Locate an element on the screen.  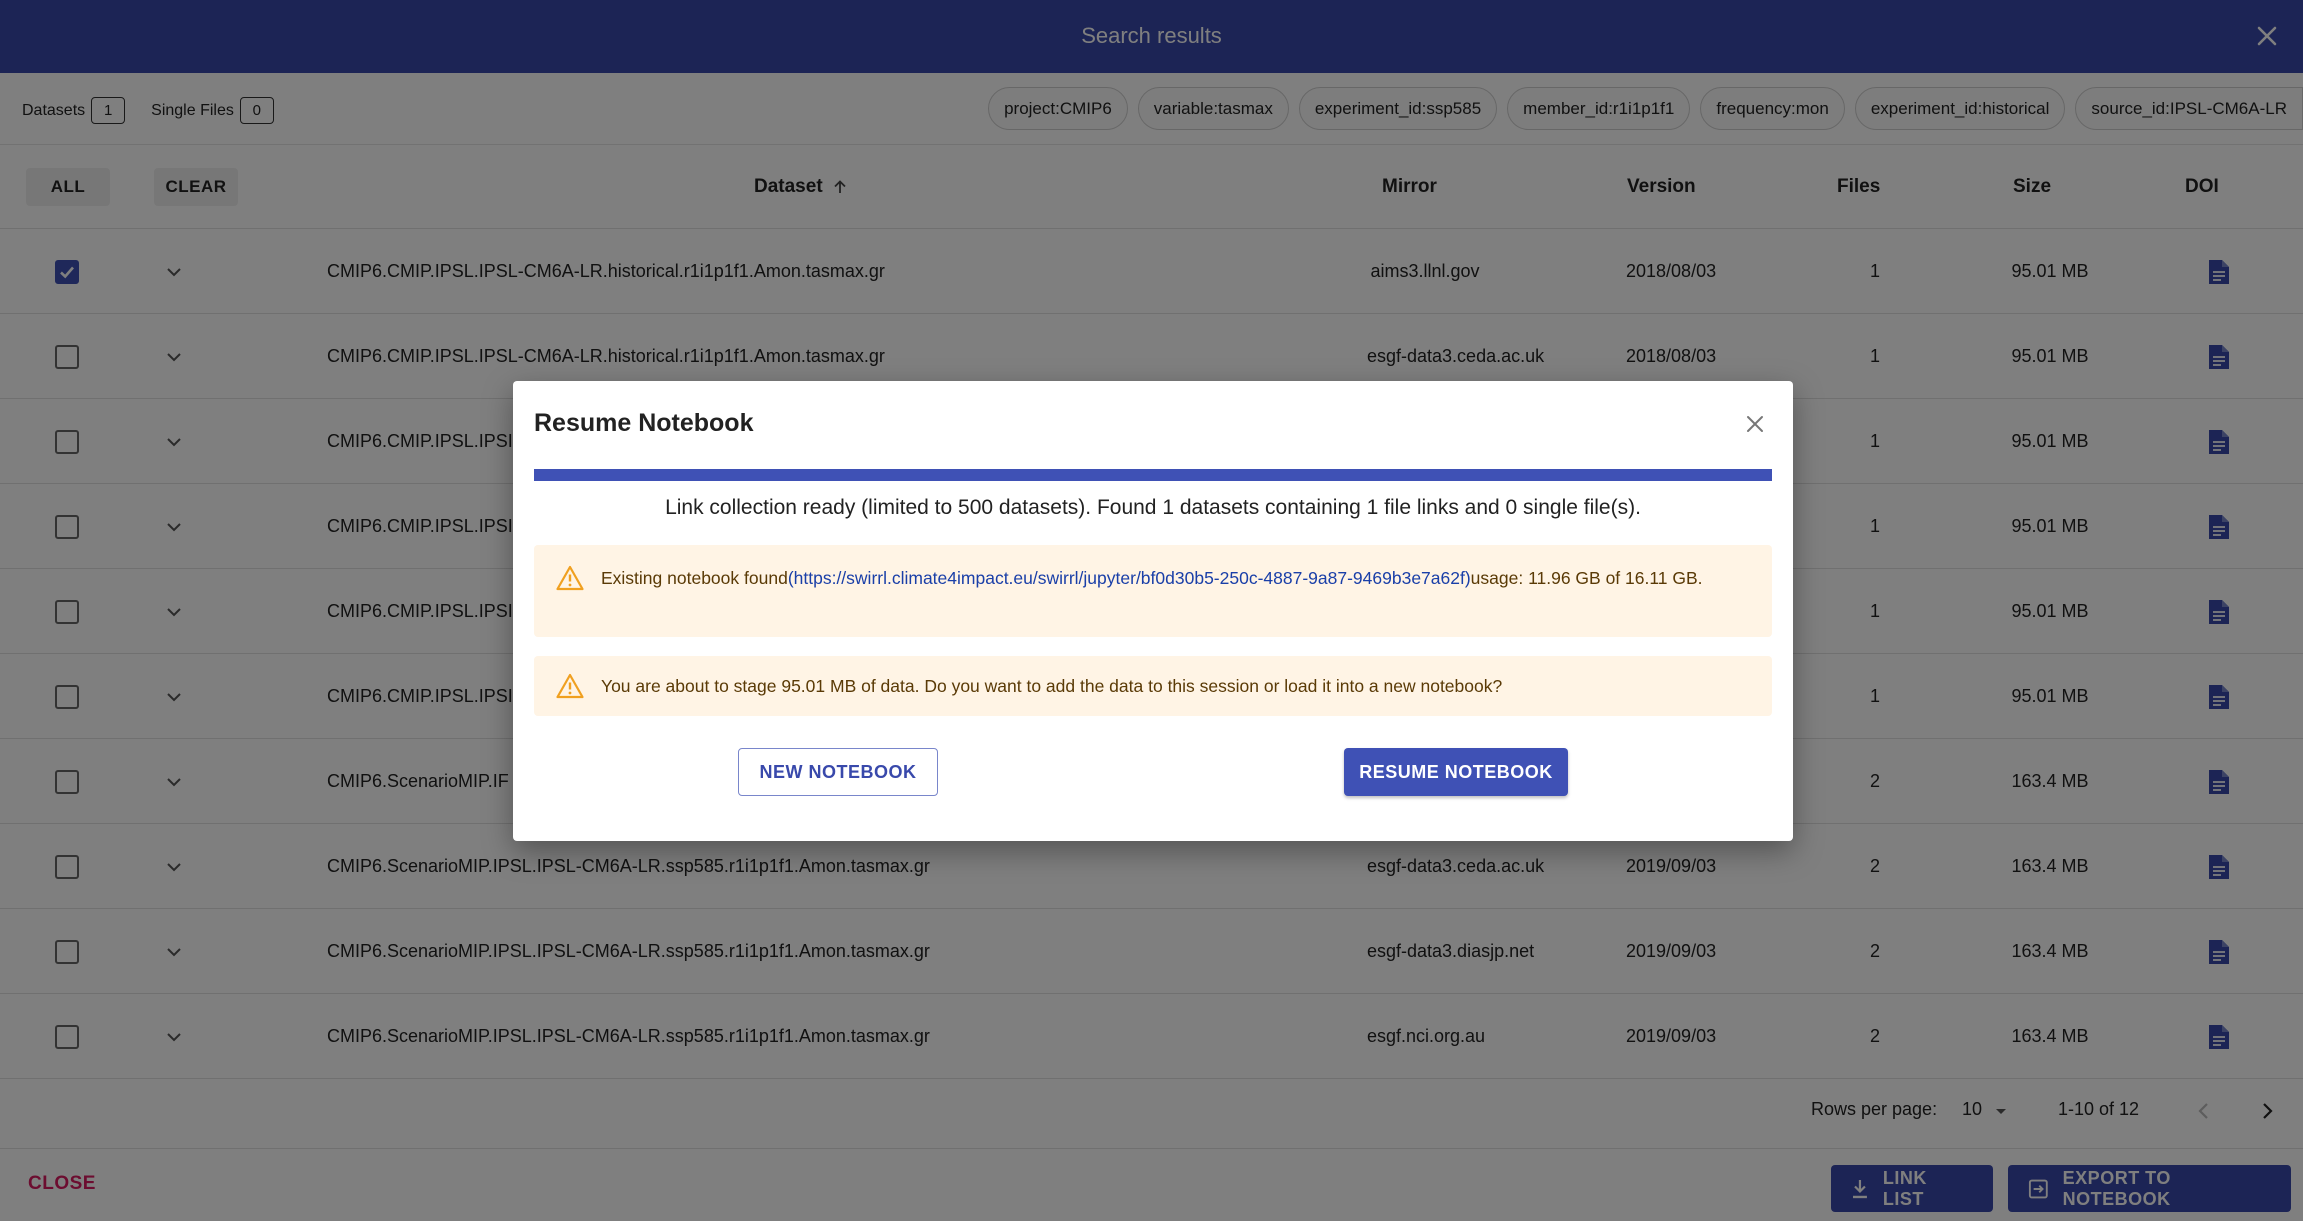
new-notebook-button: NEW NOTEBOOK is located at coordinates (838, 772).